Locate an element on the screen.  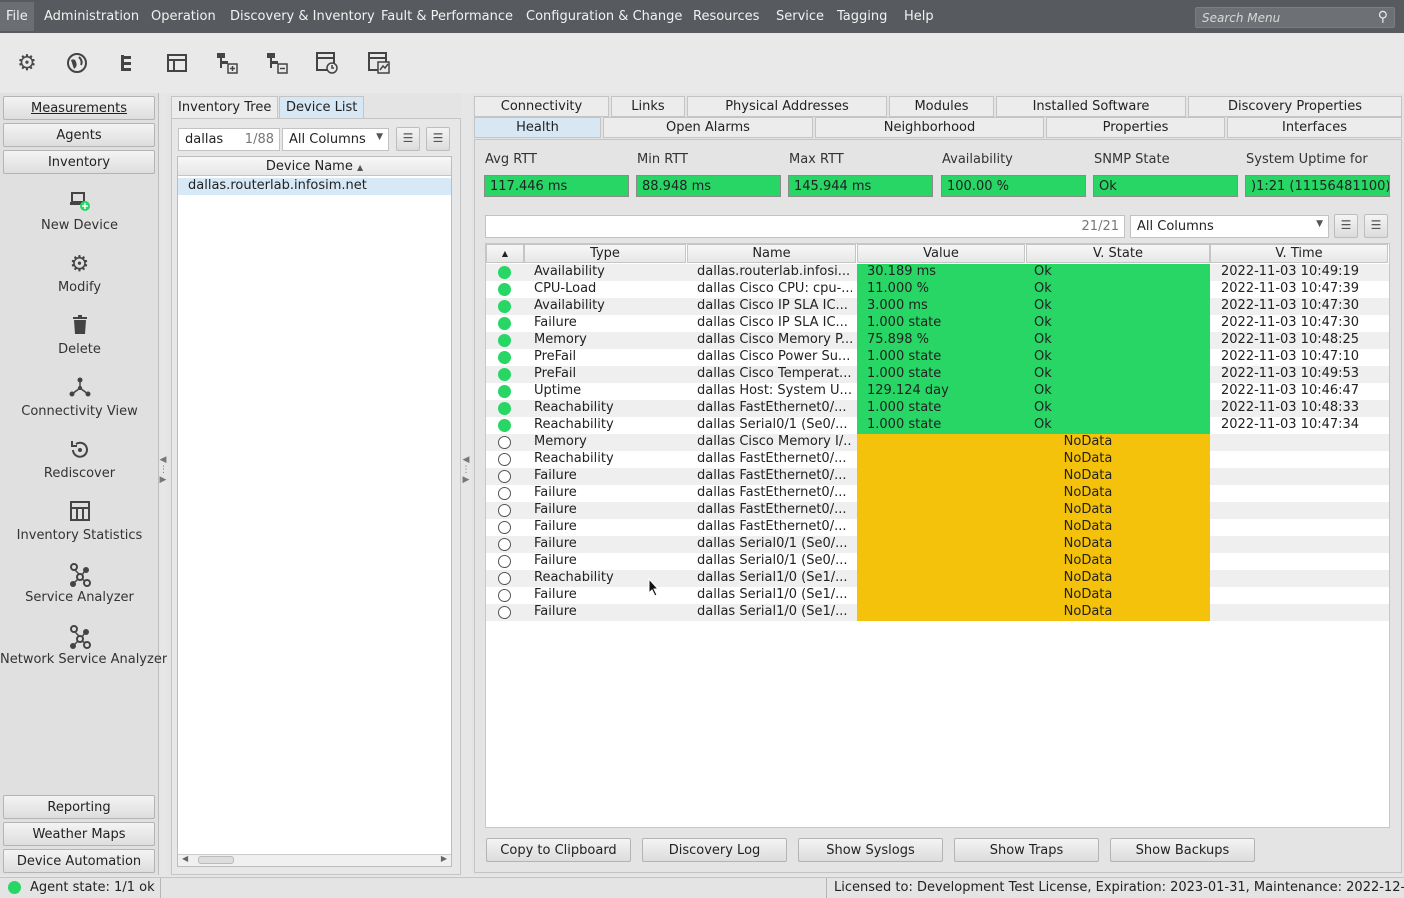
search-menu-input: Search Menu ⚲ is located at coordinates (1295, 17).